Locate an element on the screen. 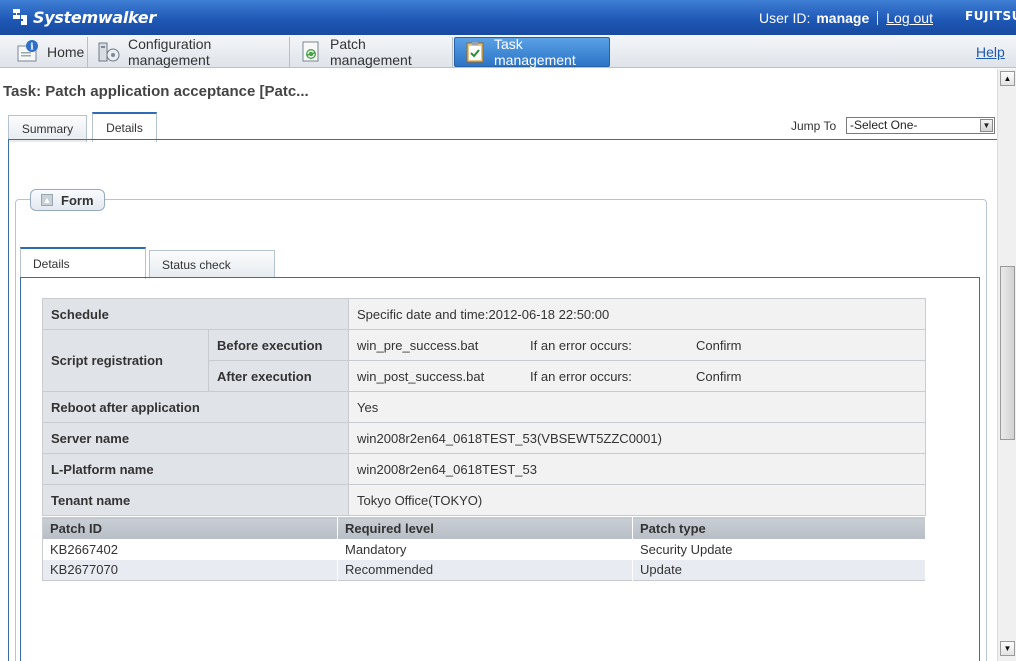 The image size is (1016, 661). help-link: Help is located at coordinates (990, 52).